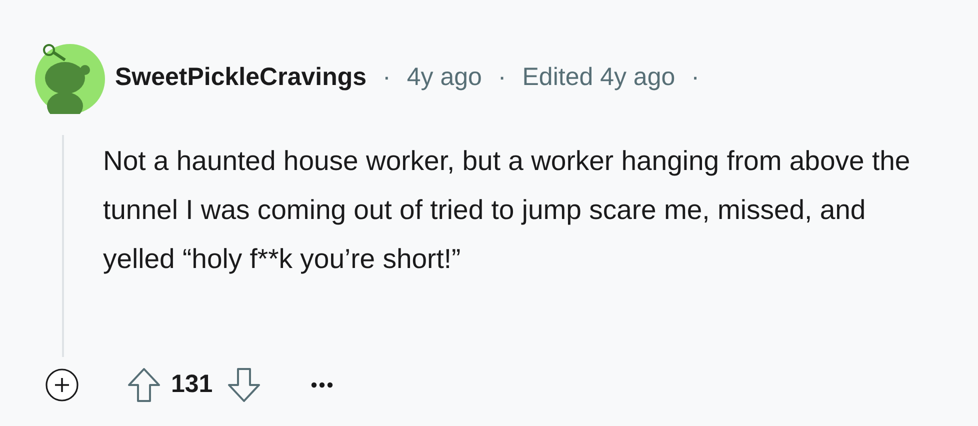 The image size is (978, 426). Describe the element at coordinates (144, 384) in the screenshot. I see `upvote-icon` at that location.